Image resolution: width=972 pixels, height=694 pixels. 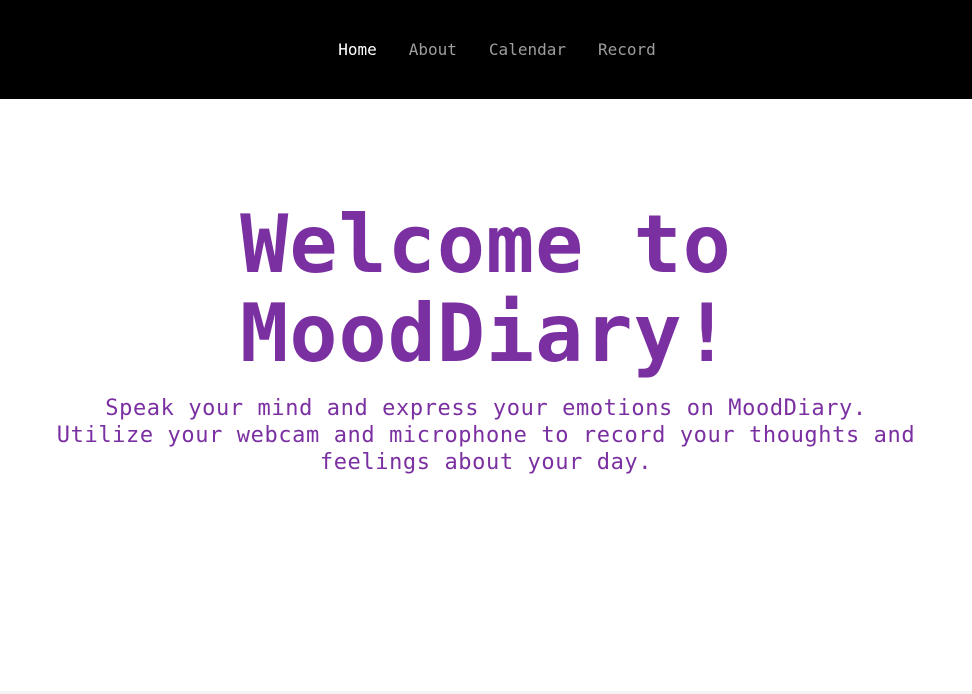 What do you see at coordinates (486, 333) in the screenshot?
I see `title-line-2: MoodDiary!` at bounding box center [486, 333].